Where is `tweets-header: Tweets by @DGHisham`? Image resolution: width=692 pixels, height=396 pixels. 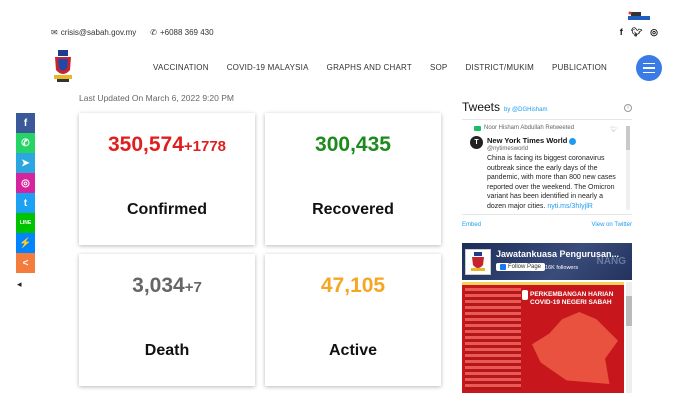 tweets-header: Tweets by @DGHisham is located at coordinates (505, 107).